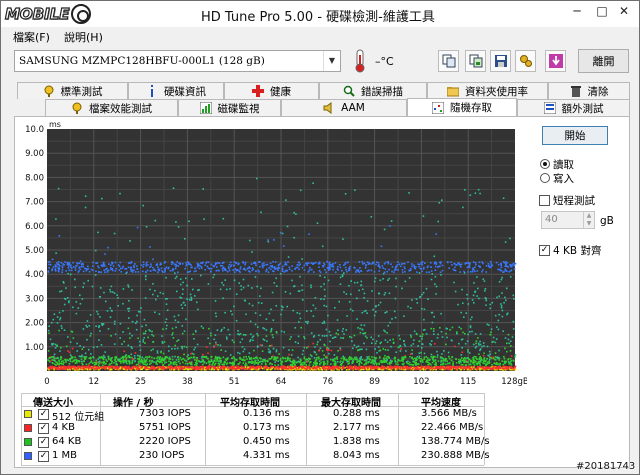 Image resolution: width=640 pixels, height=475 pixels. Describe the element at coordinates (603, 61) in the screenshot. I see `exit-button: 離開` at that location.